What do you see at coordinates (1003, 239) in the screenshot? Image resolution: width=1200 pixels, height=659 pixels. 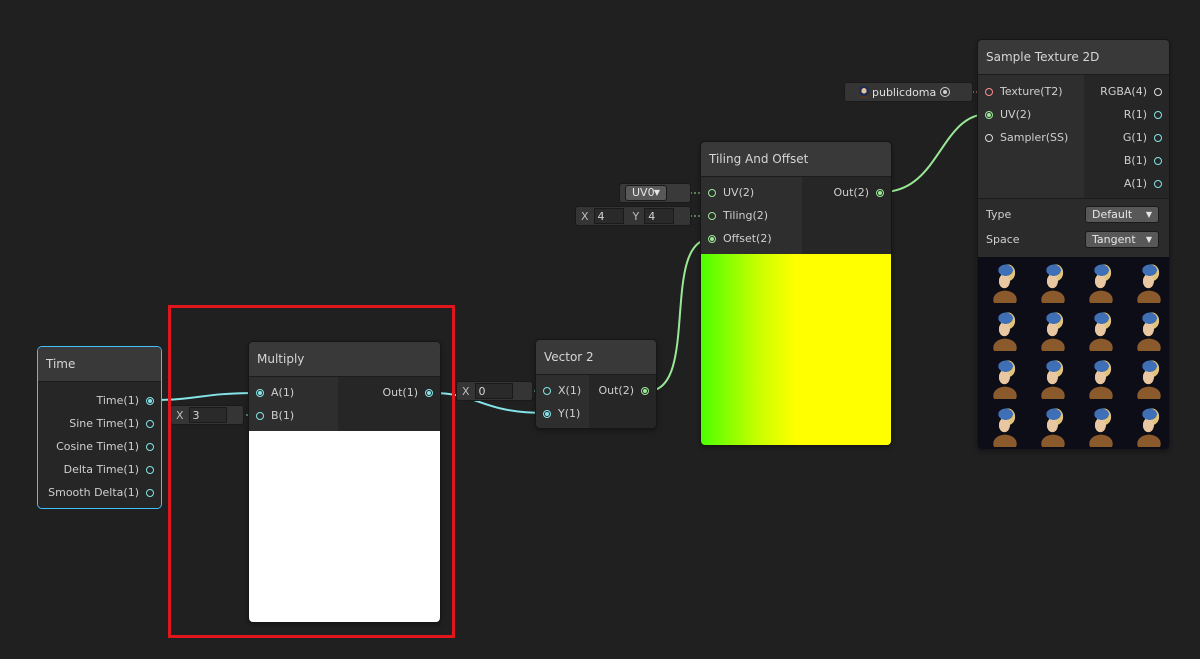 I see `space-label: Space` at bounding box center [1003, 239].